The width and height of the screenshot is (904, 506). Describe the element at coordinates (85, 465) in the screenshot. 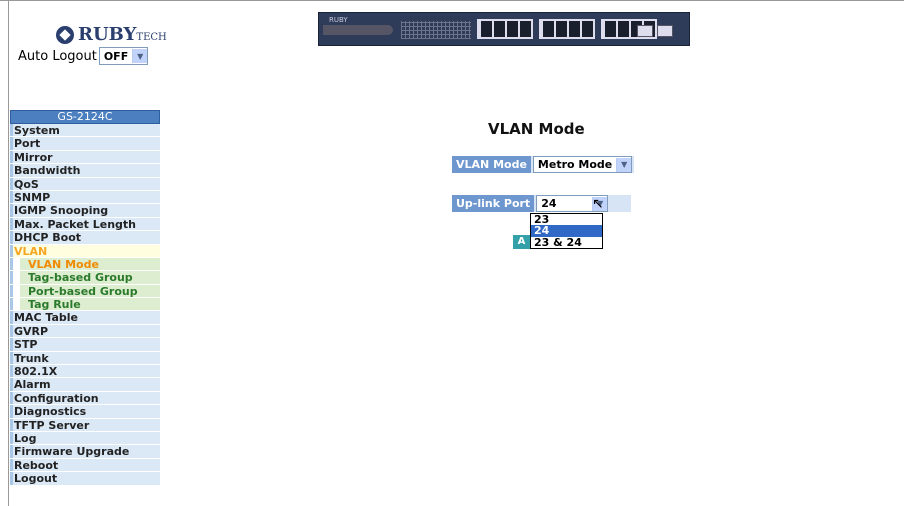

I see `sidebar-item-reboot: Reboot` at that location.